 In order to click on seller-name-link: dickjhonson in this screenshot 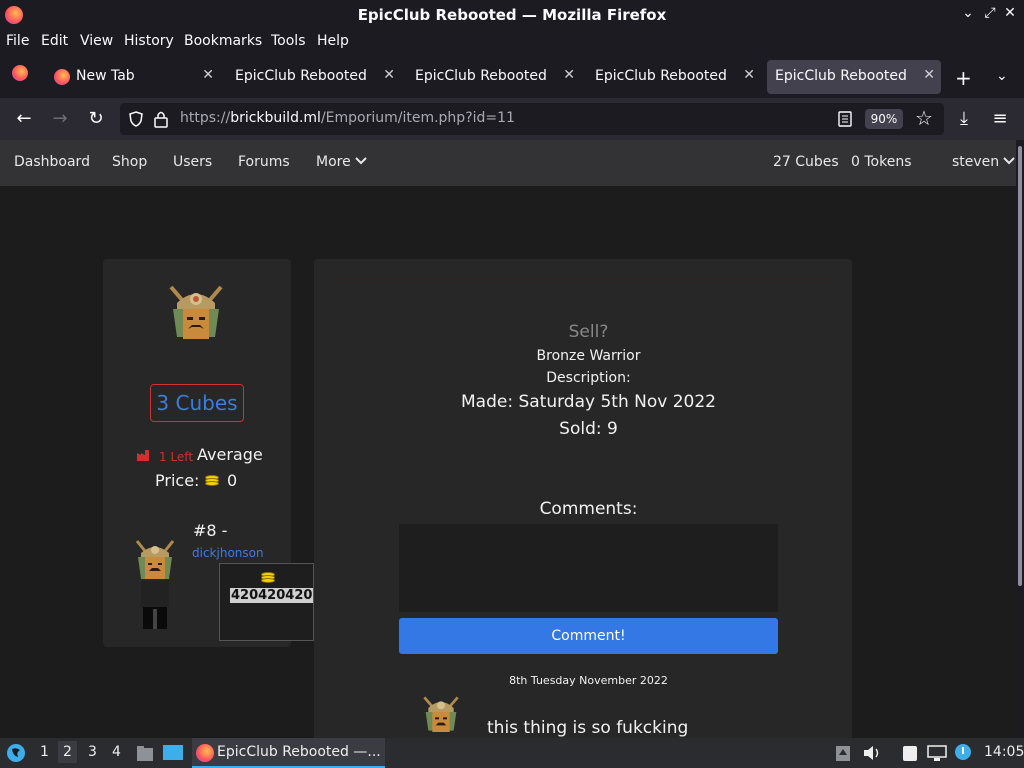, I will do `click(228, 553)`.